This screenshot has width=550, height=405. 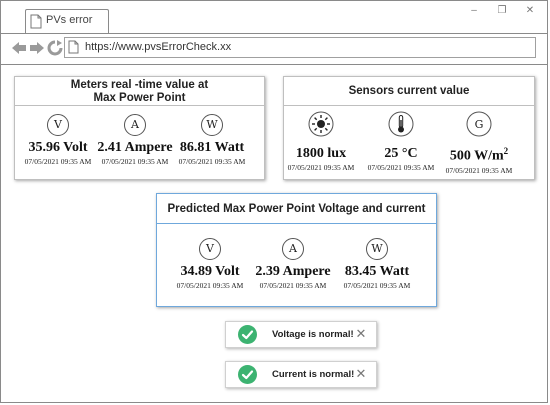 I want to click on voltage-notification: Voltage is normal! ✕, so click(x=301, y=334).